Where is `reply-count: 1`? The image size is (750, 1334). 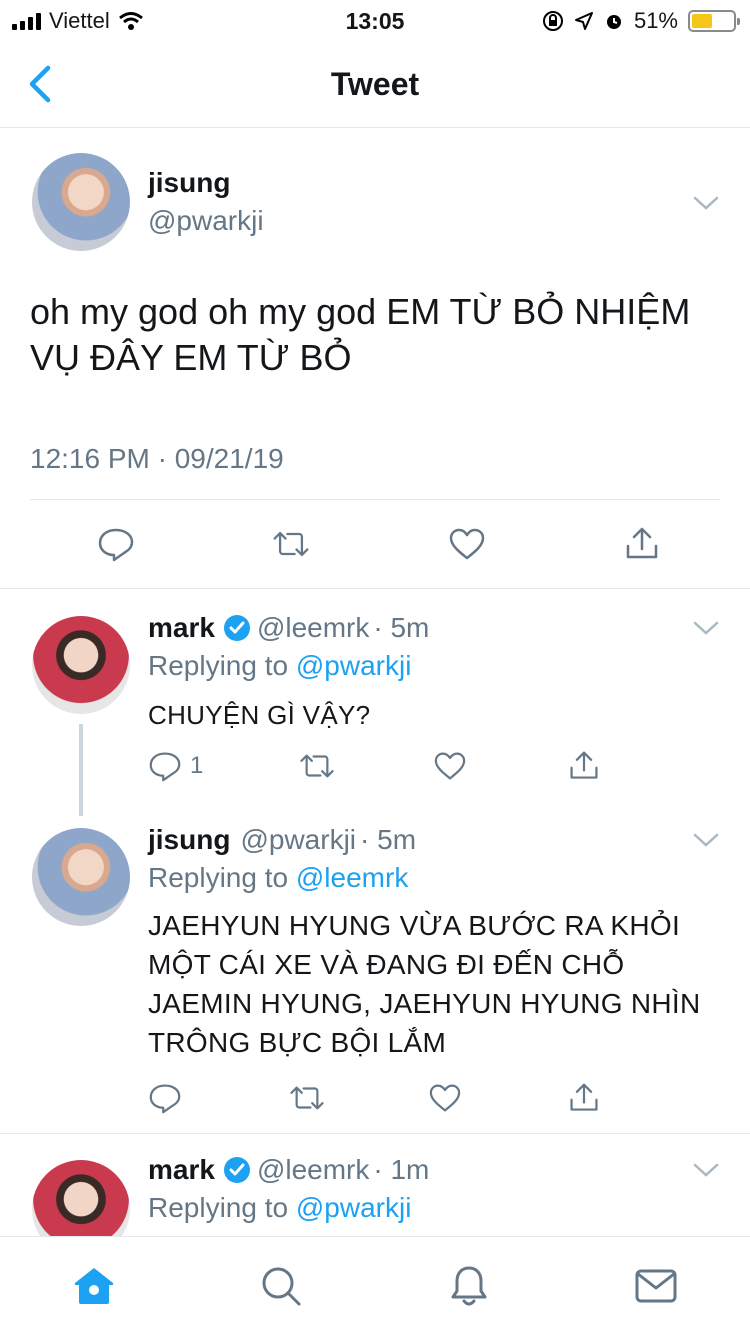
reply-count: 1 is located at coordinates (197, 765).